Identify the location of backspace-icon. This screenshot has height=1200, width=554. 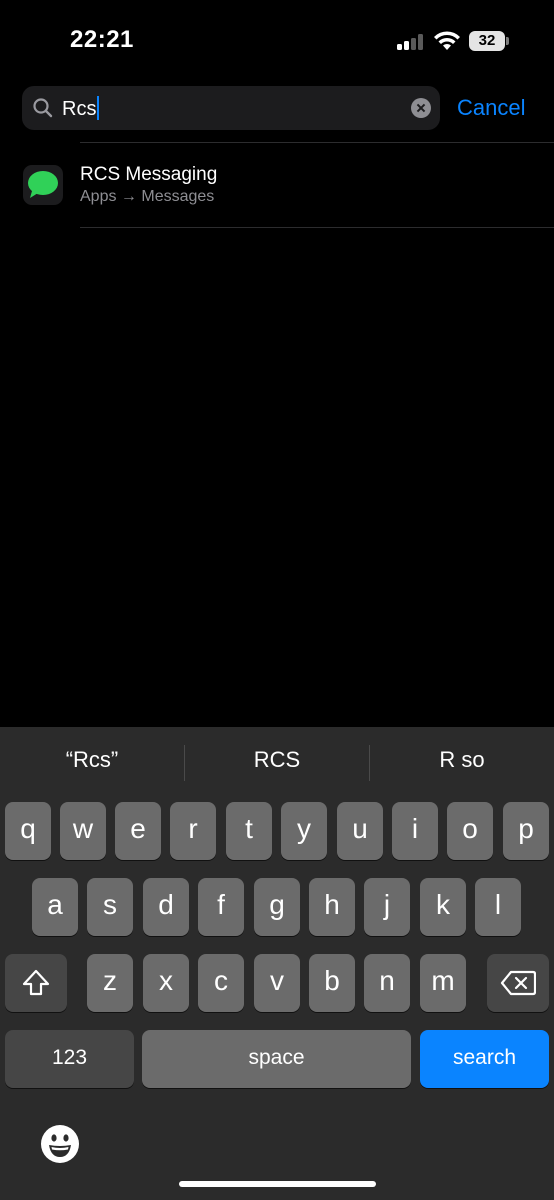
(518, 983).